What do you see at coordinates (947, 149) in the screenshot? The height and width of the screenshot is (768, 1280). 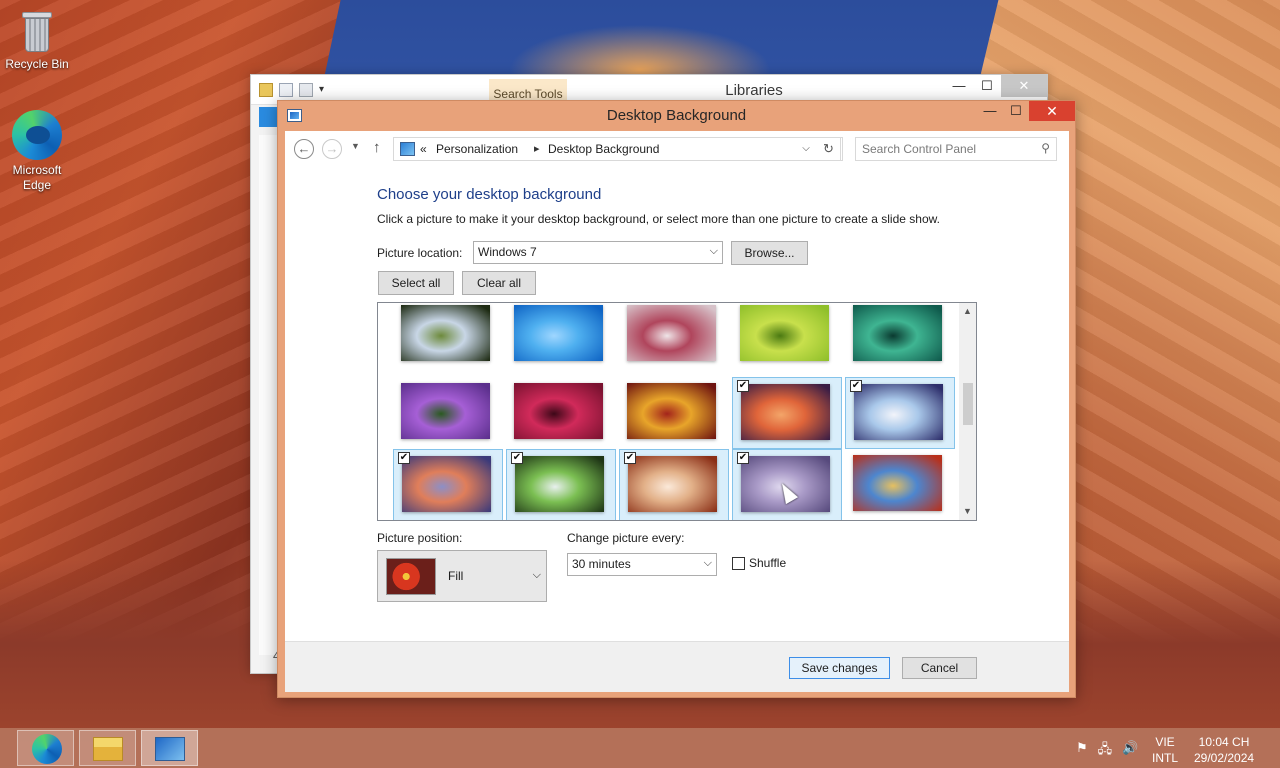 I see `search-input` at bounding box center [947, 149].